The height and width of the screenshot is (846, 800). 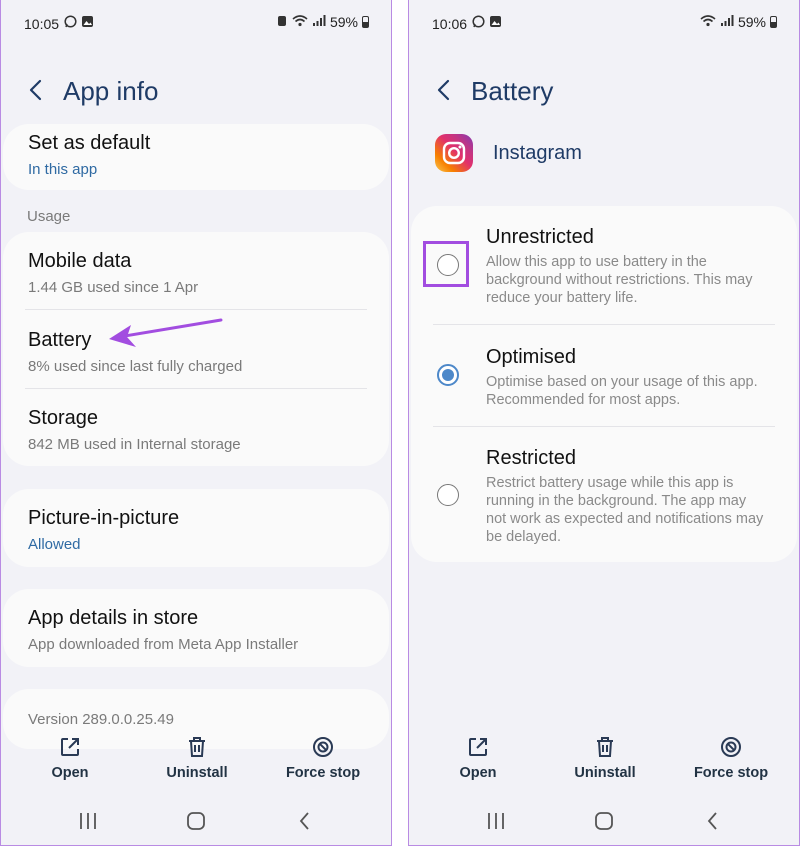 I want to click on annotation-arrow, so click(x=166, y=332).